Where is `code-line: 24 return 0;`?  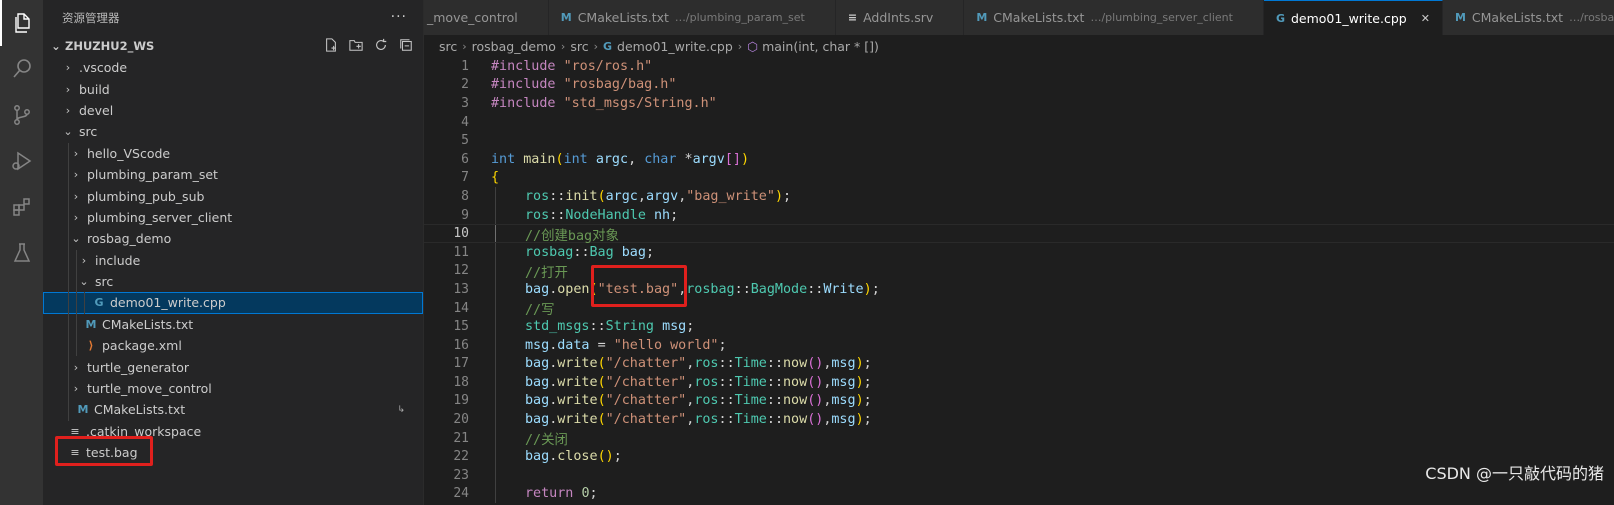
code-line: 24 return 0; is located at coordinates (1019, 494).